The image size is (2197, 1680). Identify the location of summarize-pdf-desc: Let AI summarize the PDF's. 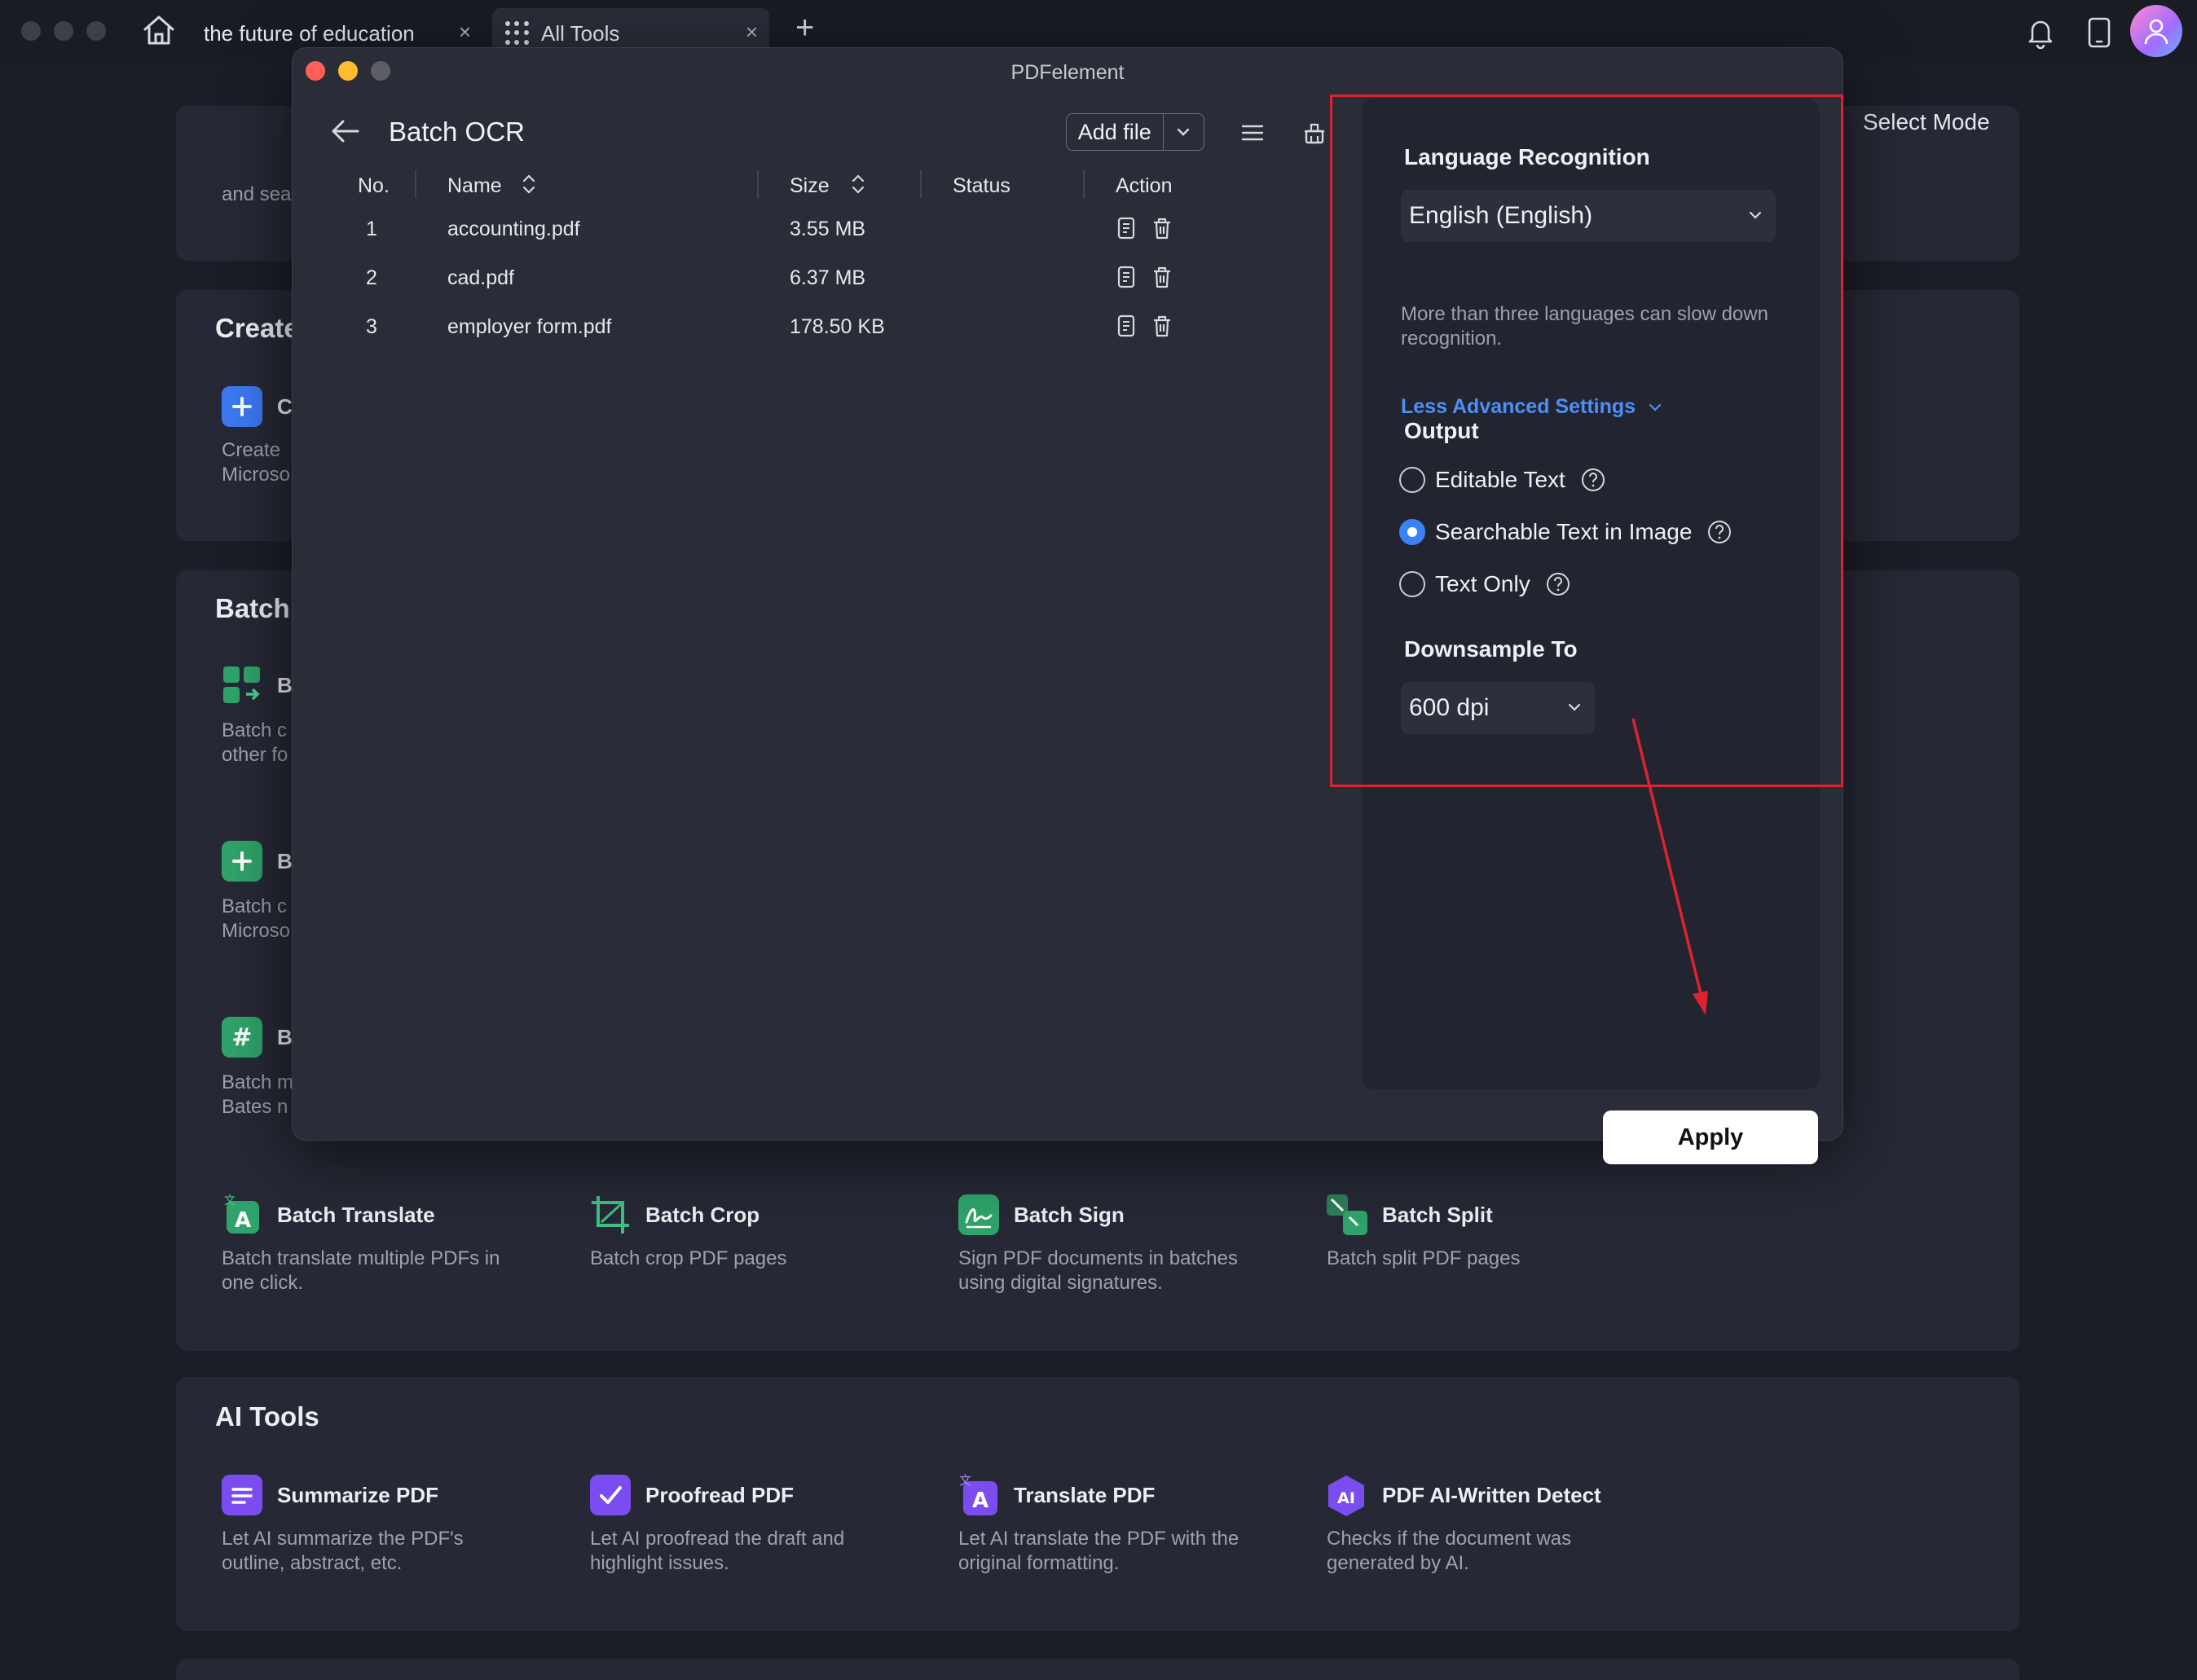
(343, 1539).